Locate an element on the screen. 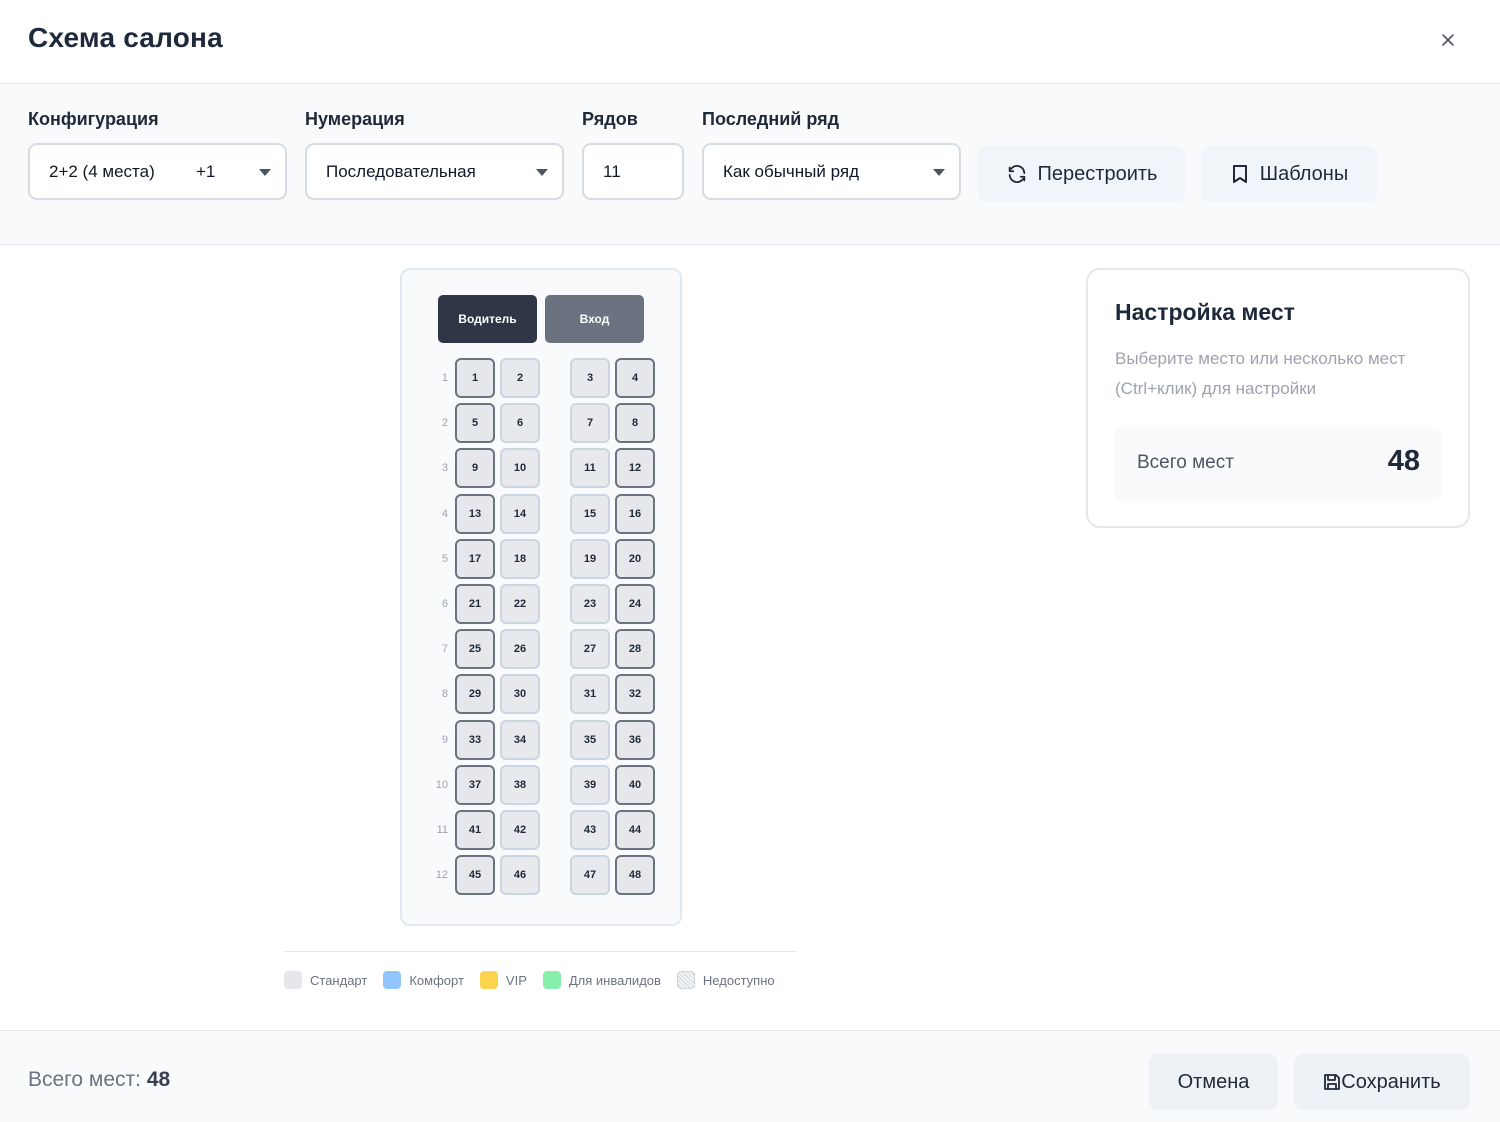  seat-15: 15 is located at coordinates (590, 513).